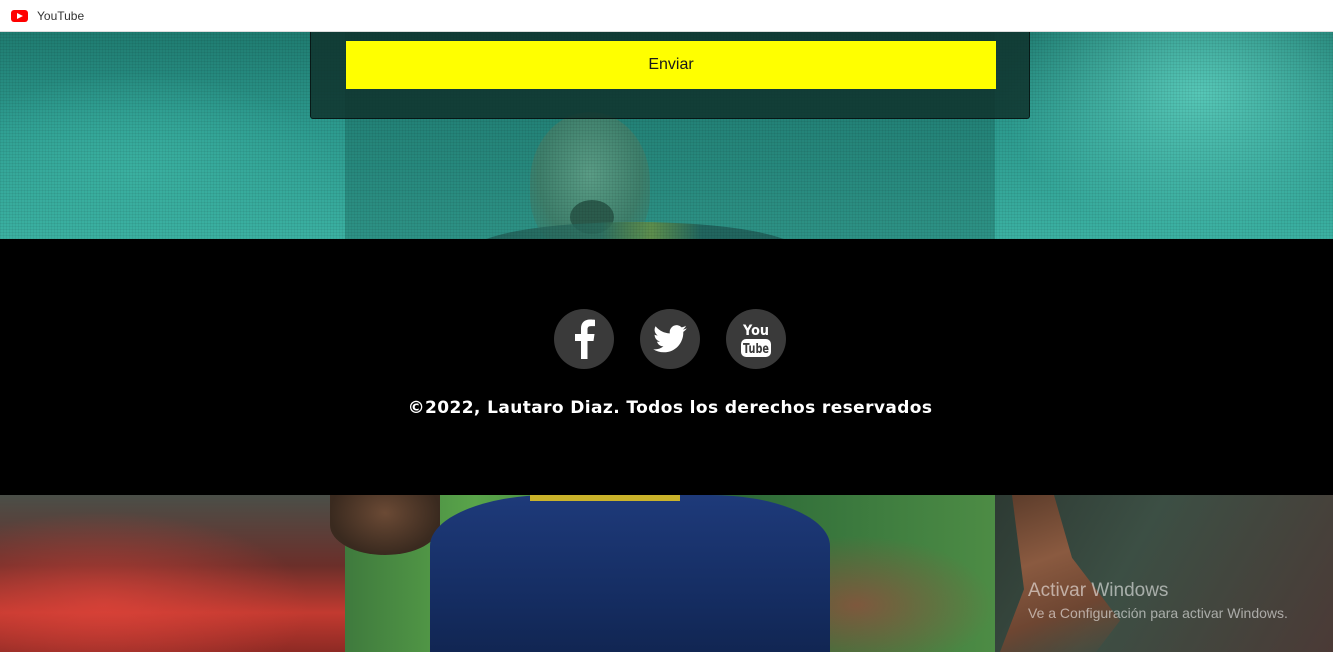 The width and height of the screenshot is (1333, 652). I want to click on submit-button: Enviar, so click(671, 65).